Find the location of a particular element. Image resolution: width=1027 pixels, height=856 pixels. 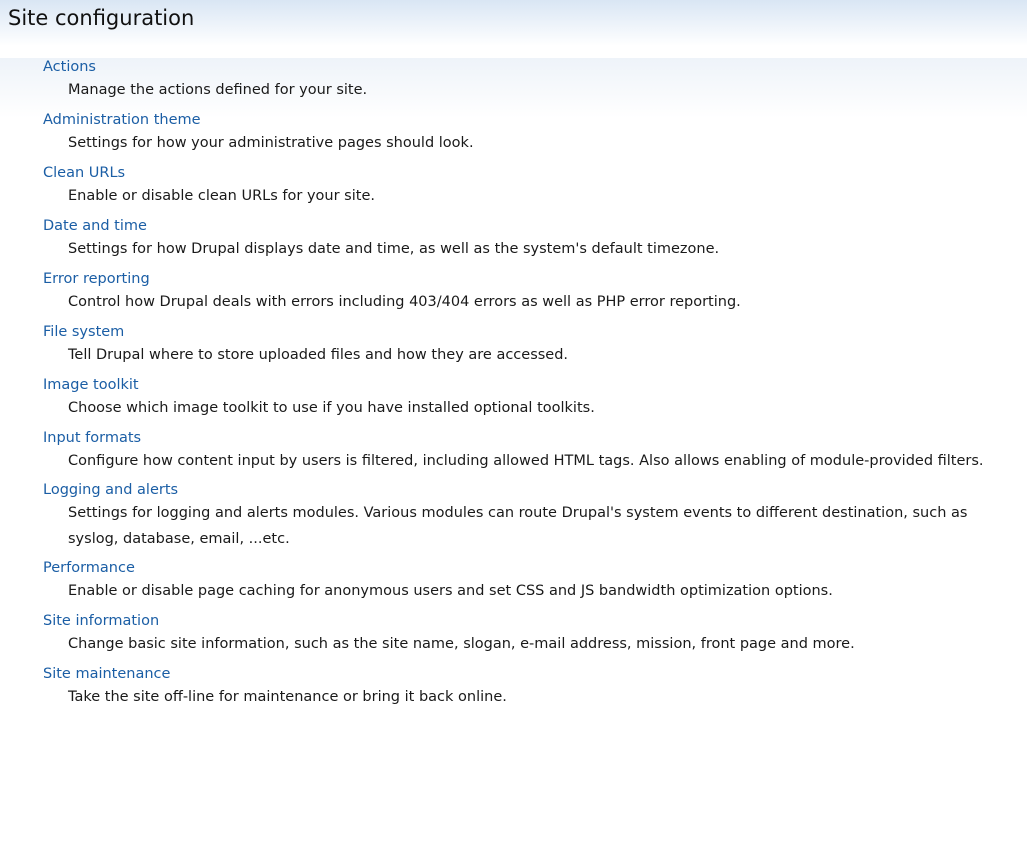

site-information-link: Site information is located at coordinates (535, 621).